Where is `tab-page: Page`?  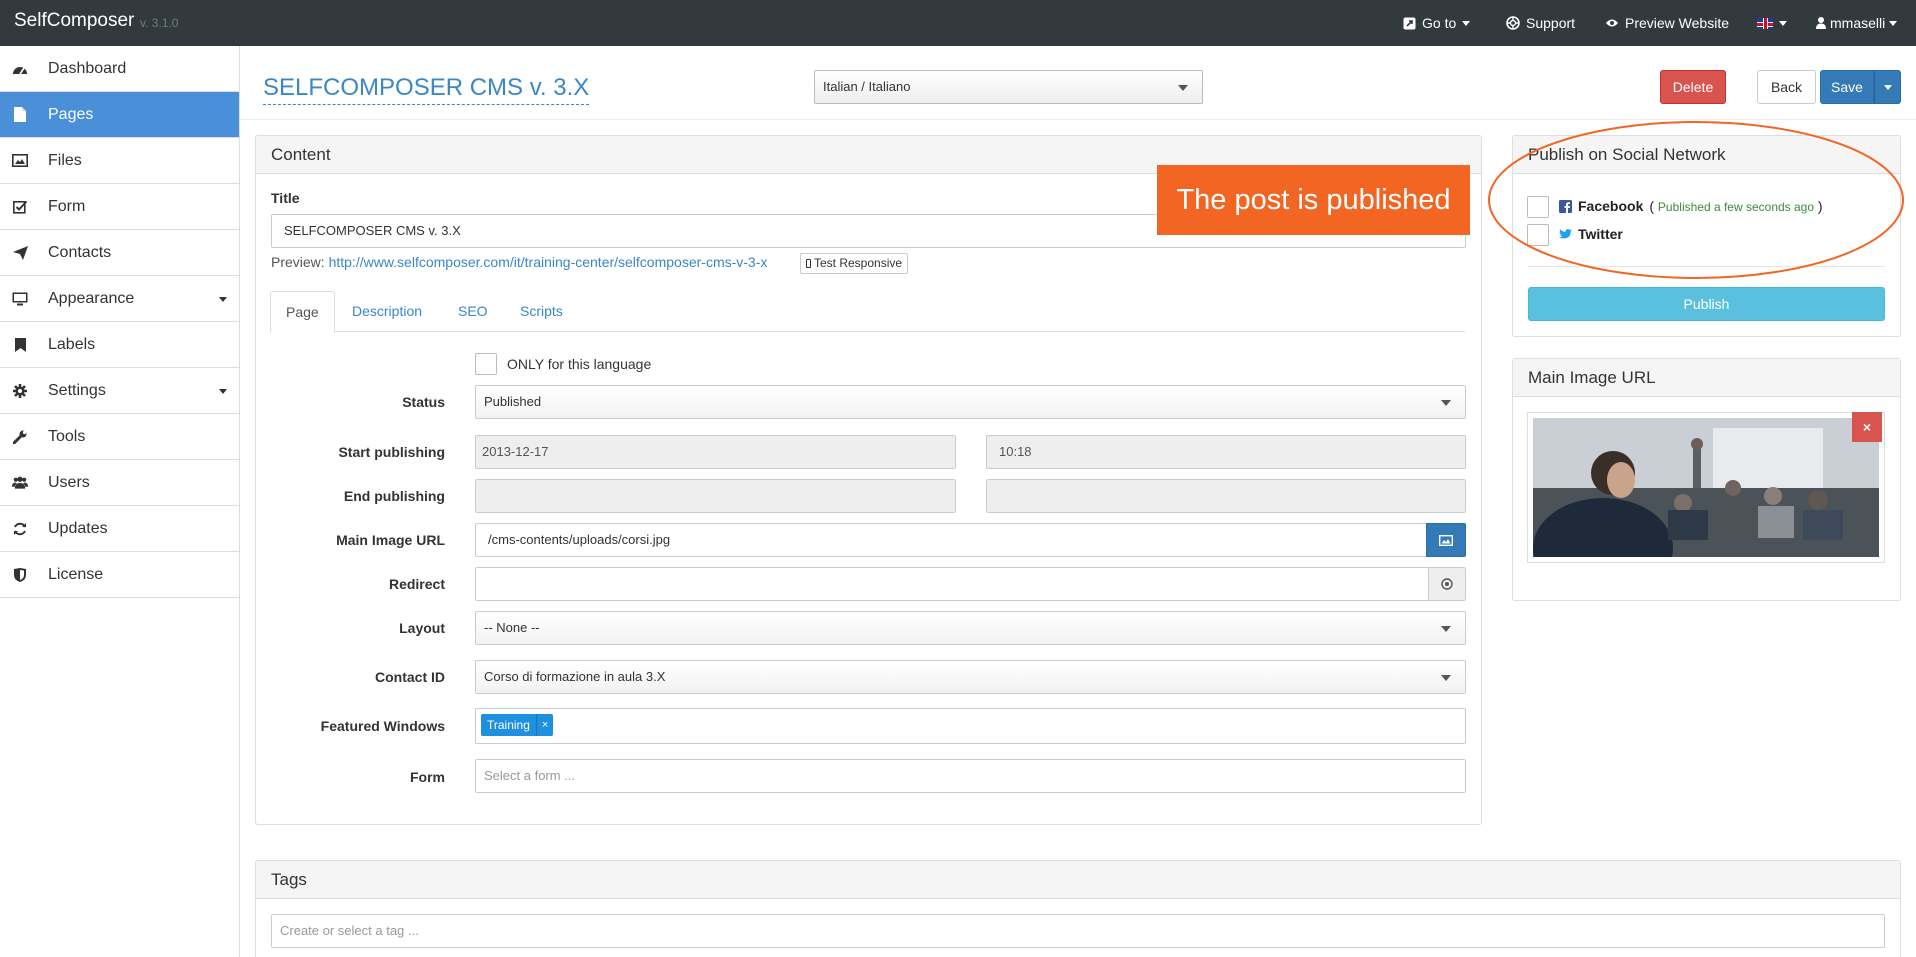 tab-page: Page is located at coordinates (302, 312).